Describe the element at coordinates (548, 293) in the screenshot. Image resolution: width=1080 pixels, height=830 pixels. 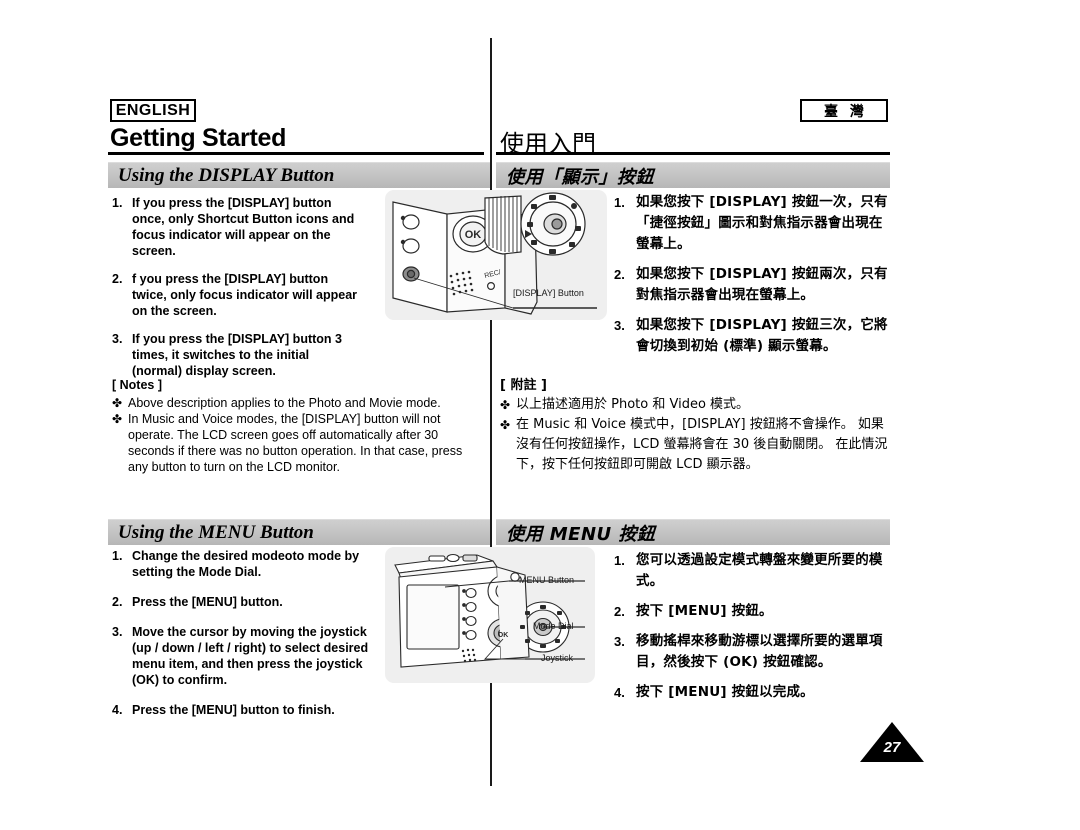
I see `callout-display-button: [DISPLAY] Button` at that location.